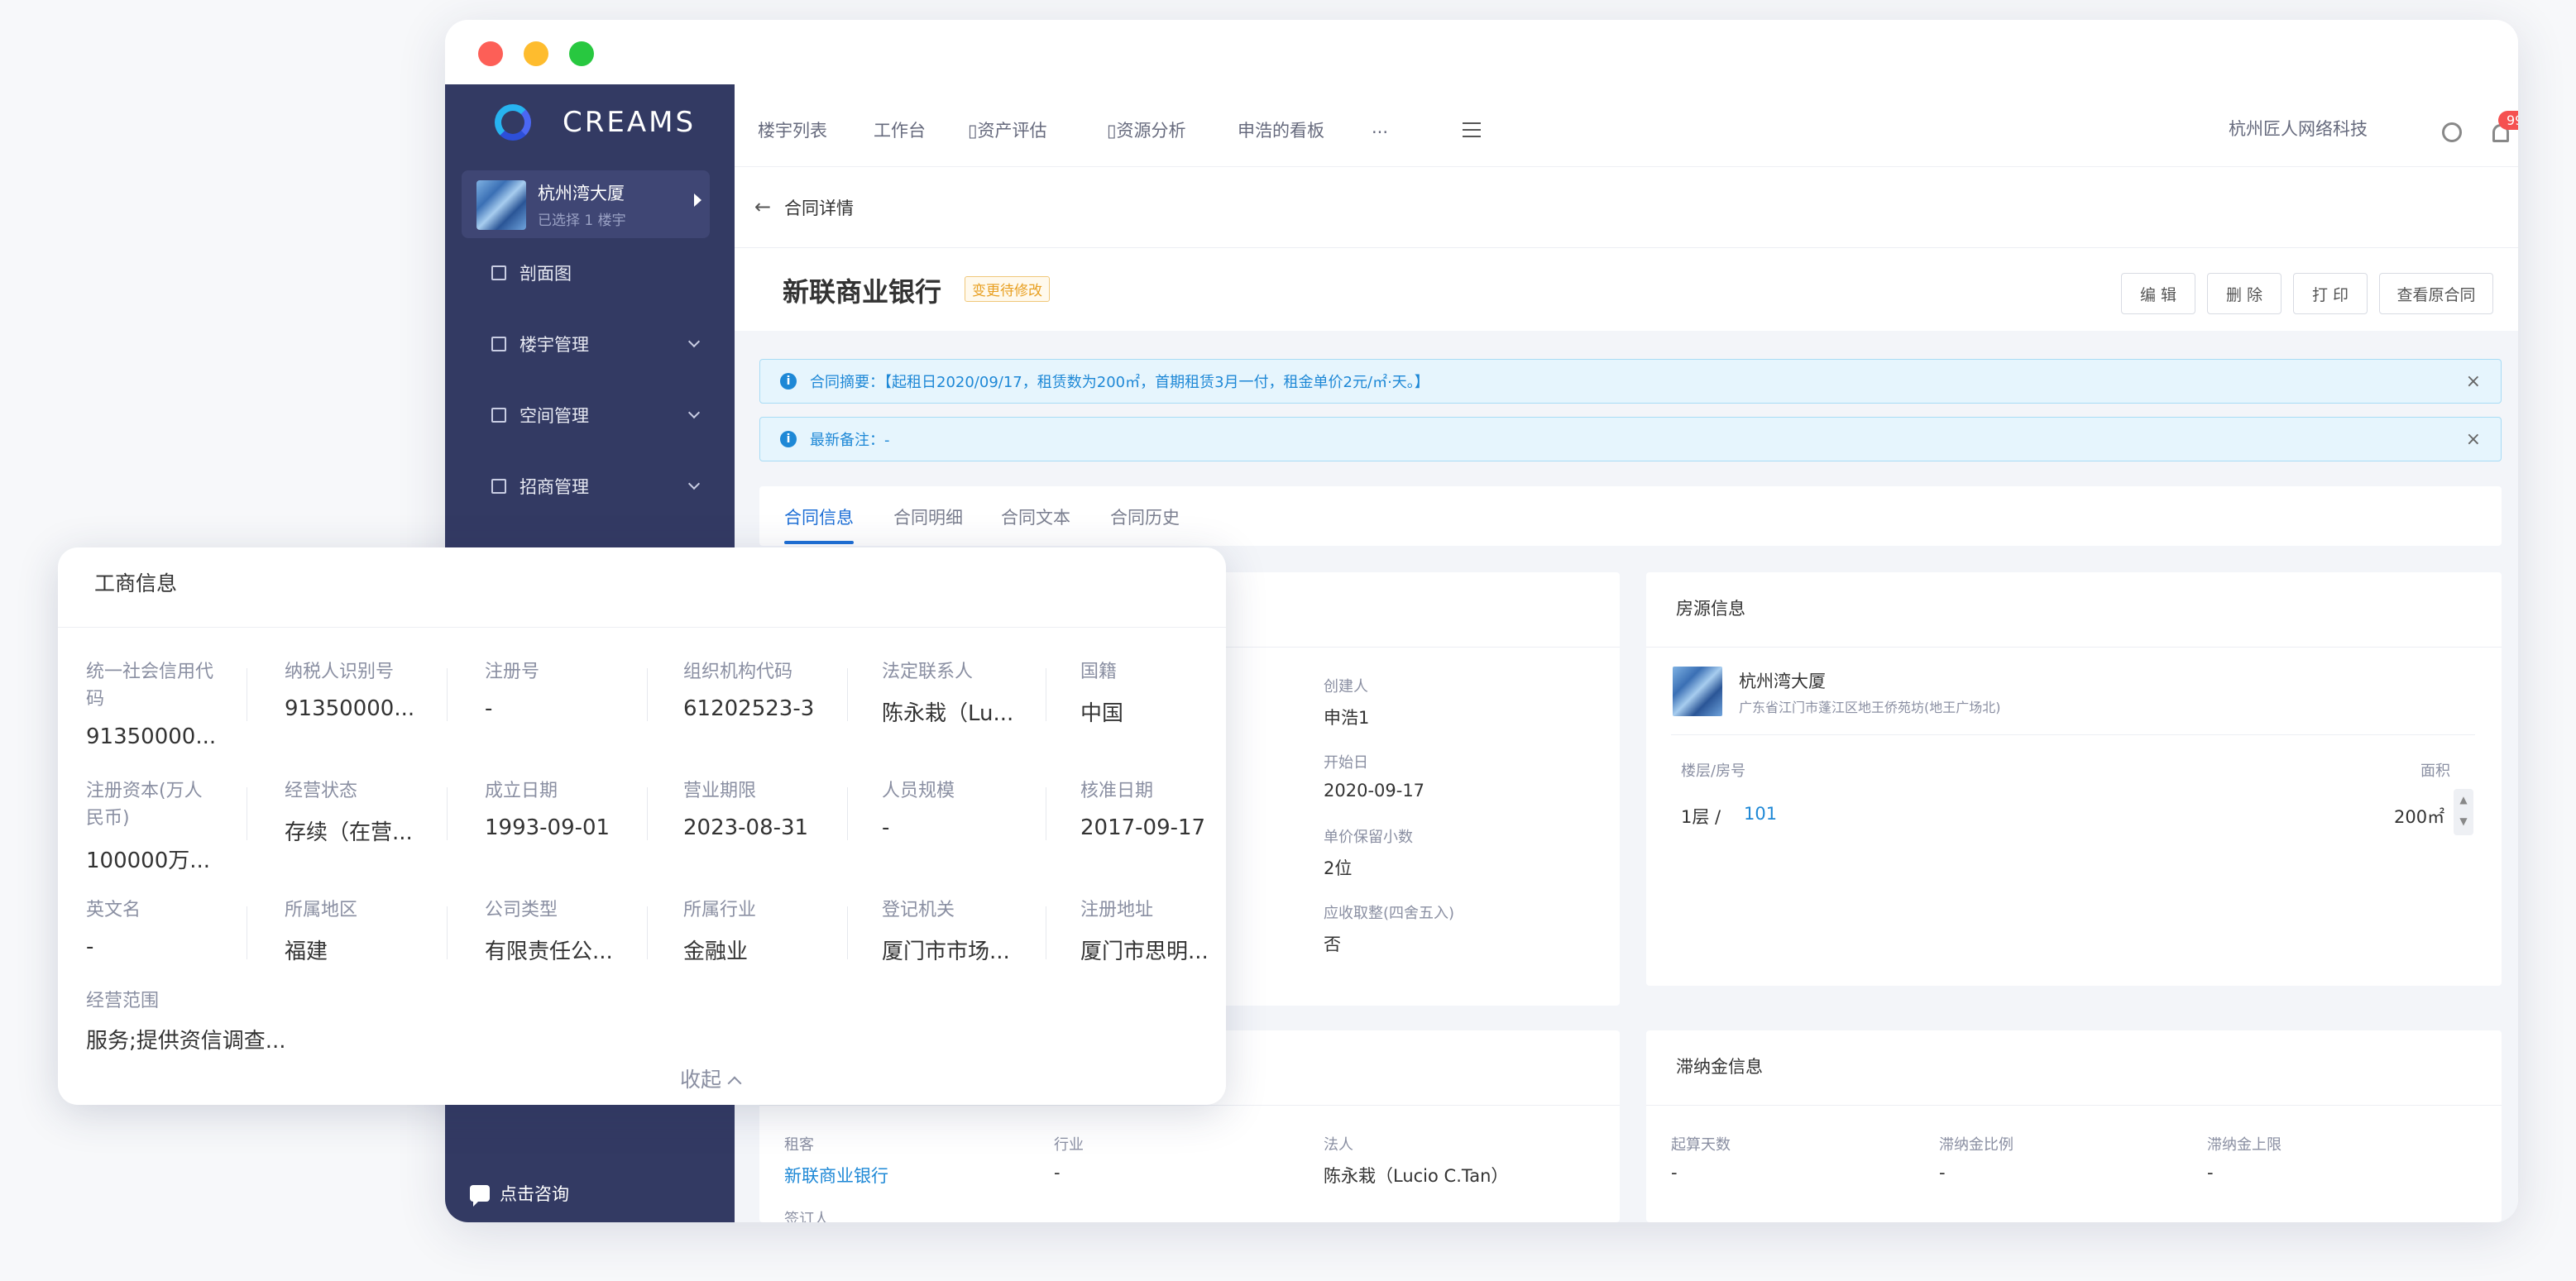 The height and width of the screenshot is (1281, 2576). I want to click on breadcrumb-current: 合同详情, so click(819, 208).